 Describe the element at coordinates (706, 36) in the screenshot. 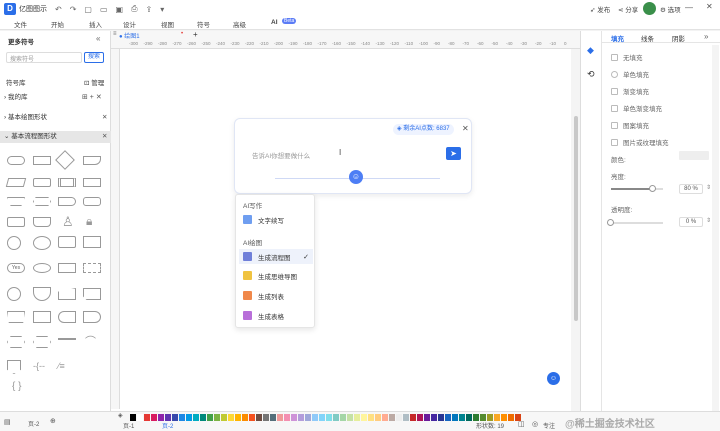

I see `collapse-right-icon: »` at that location.